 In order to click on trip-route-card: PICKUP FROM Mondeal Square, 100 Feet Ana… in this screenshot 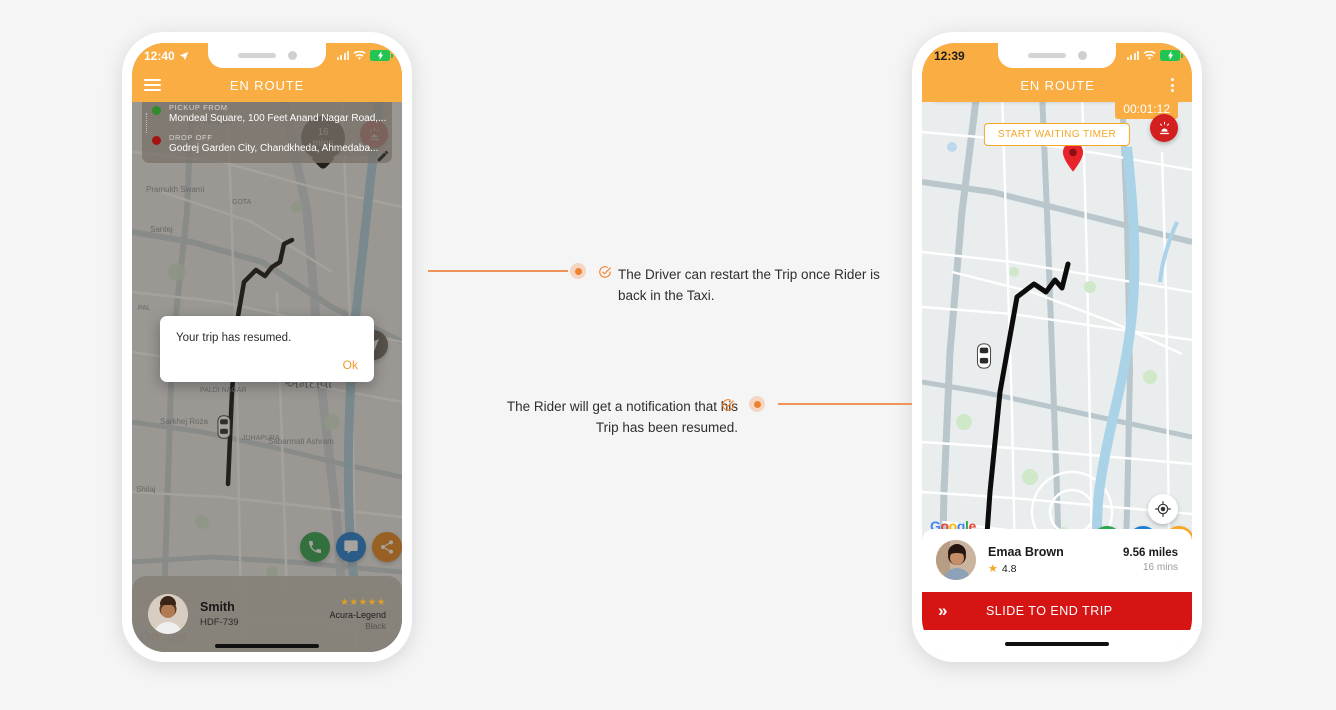, I will do `click(267, 129)`.